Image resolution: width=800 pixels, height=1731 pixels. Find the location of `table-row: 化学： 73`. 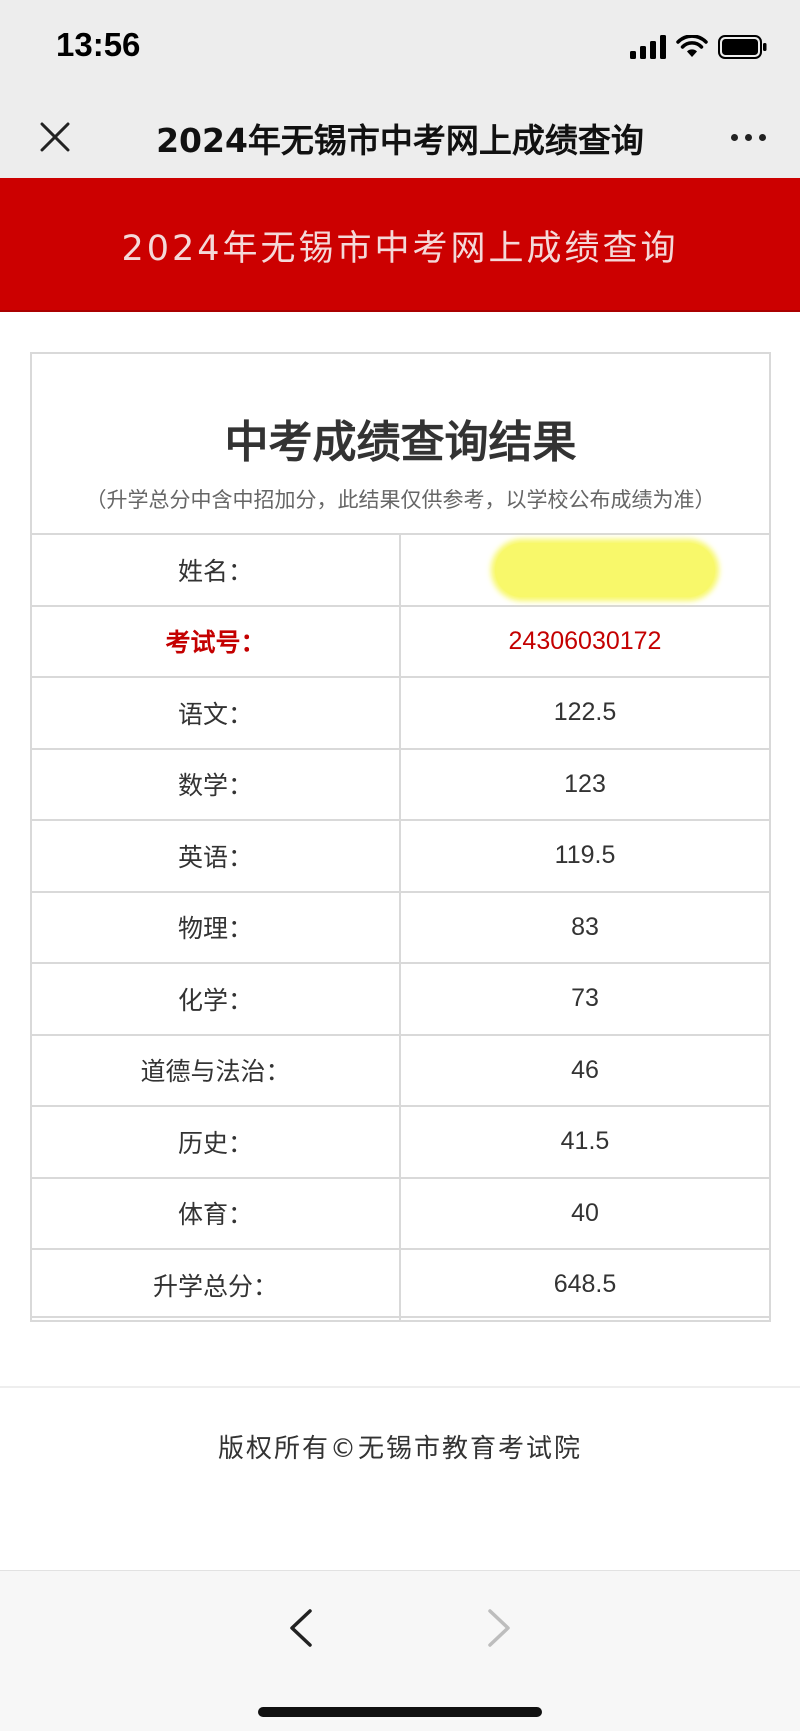

table-row: 化学： 73 is located at coordinates (400, 999).